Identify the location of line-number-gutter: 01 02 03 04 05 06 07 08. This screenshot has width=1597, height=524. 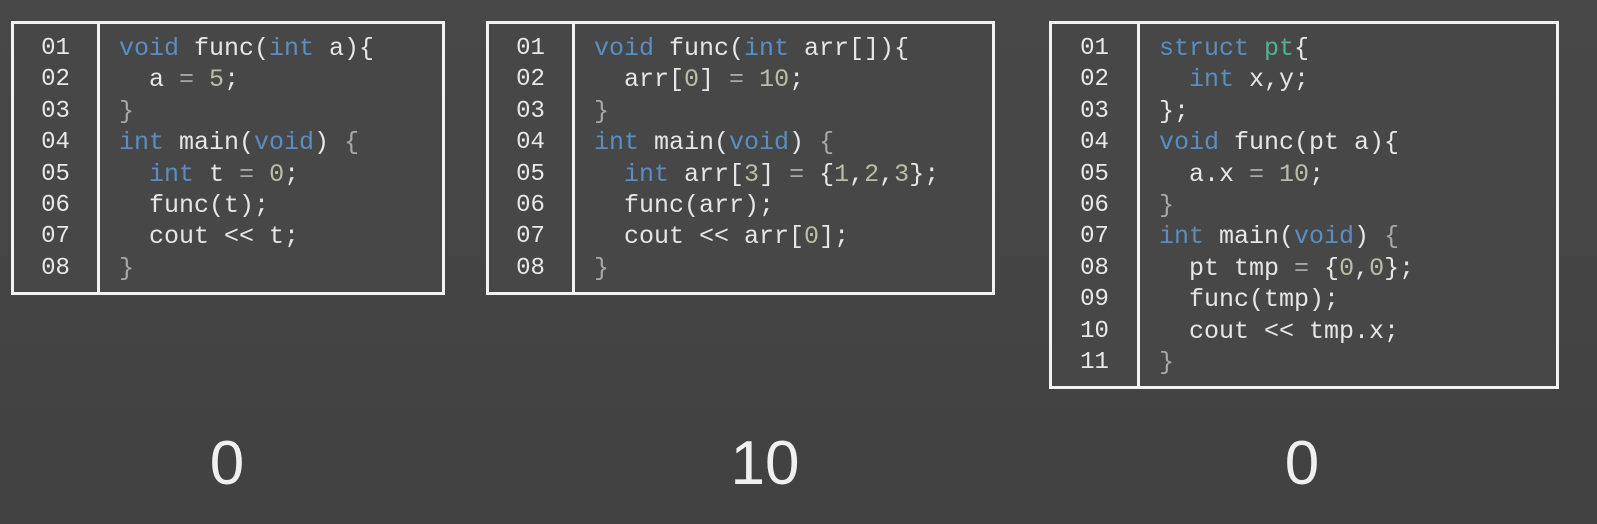
(57, 158).